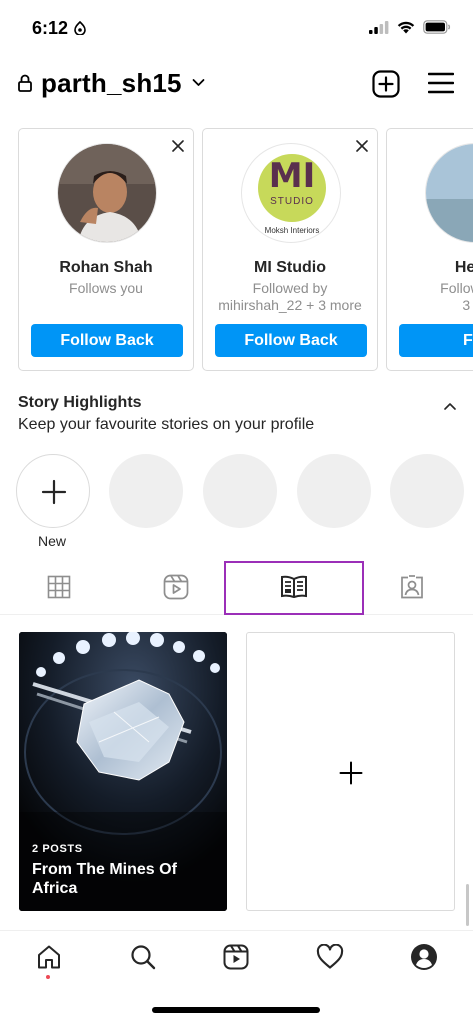 Image resolution: width=473 pixels, height=1024 pixels. What do you see at coordinates (463, 267) in the screenshot?
I see `suggestion-name: Helly` at bounding box center [463, 267].